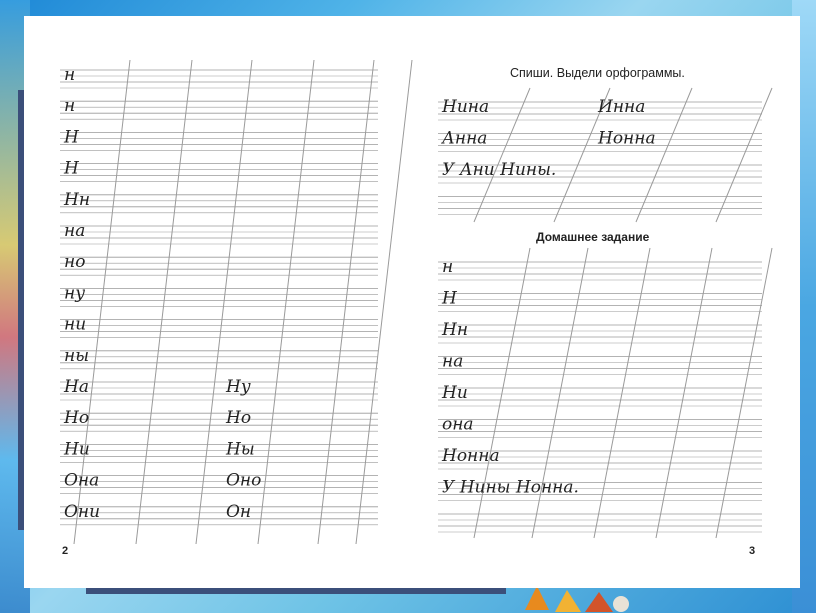  What do you see at coordinates (510, 488) in the screenshot?
I see `task2-copy-text: У Нины Нонна.` at bounding box center [510, 488].